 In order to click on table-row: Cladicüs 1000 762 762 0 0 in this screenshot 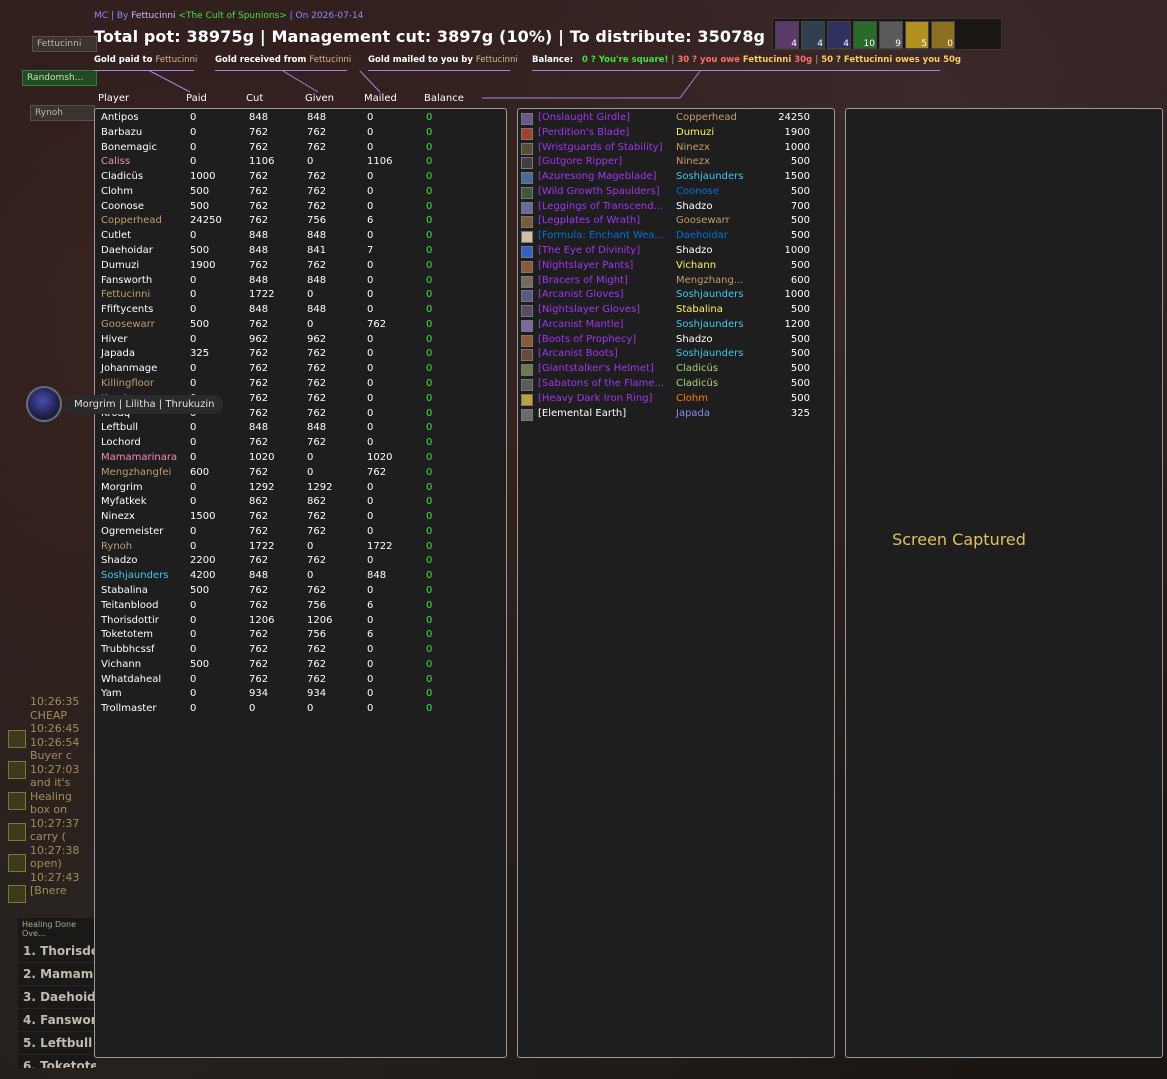, I will do `click(300, 178)`.